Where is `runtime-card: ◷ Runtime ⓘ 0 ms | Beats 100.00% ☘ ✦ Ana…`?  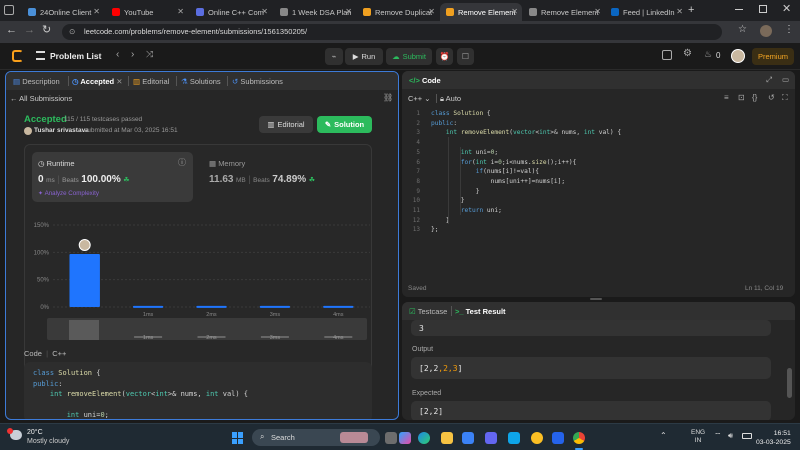 runtime-card: ◷ Runtime ⓘ 0 ms | Beats 100.00% ☘ ✦ Ana… is located at coordinates (112, 177).